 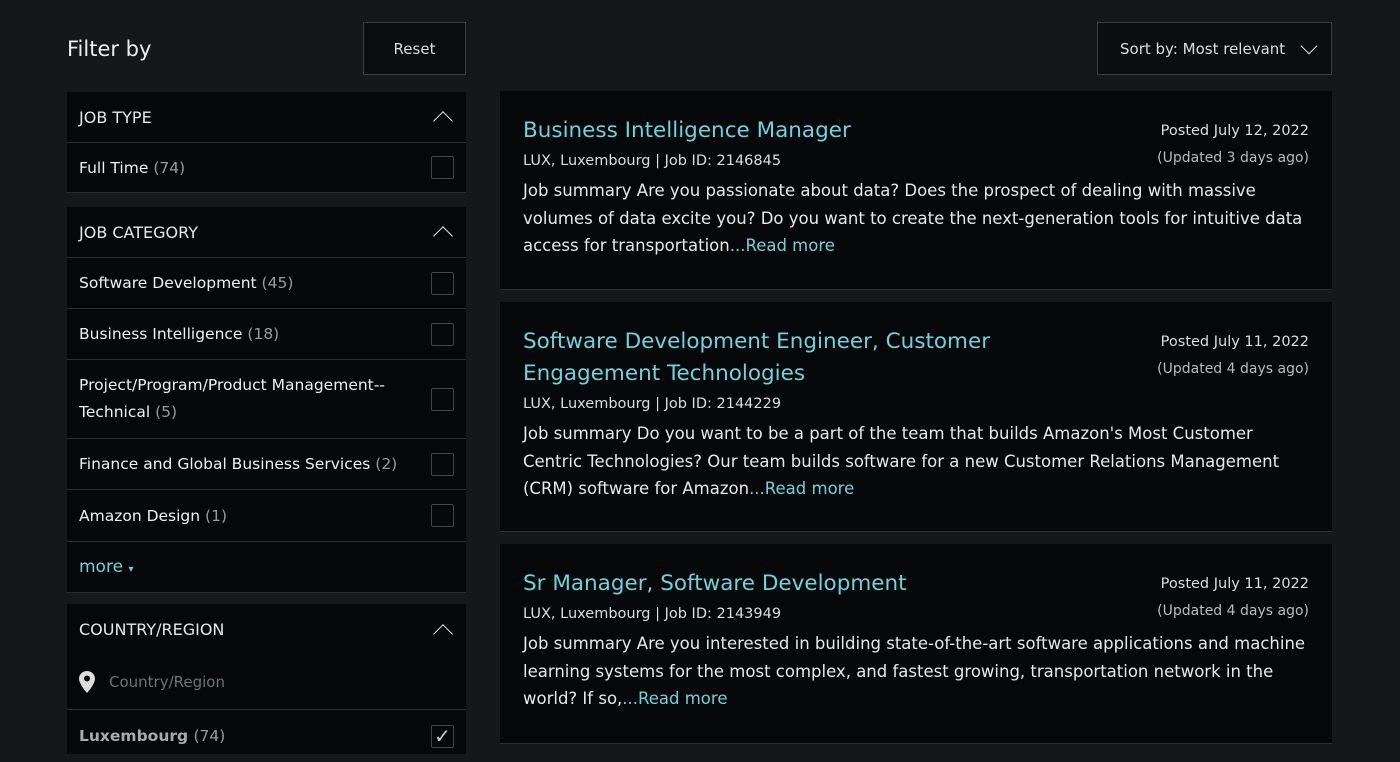 I want to click on job-type-header: JOB TYPE, so click(x=266, y=117).